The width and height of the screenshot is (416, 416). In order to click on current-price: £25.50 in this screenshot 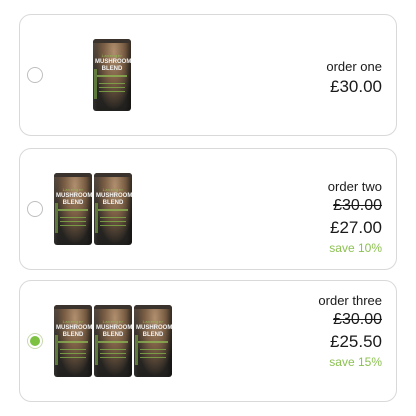, I will do `click(356, 341)`.